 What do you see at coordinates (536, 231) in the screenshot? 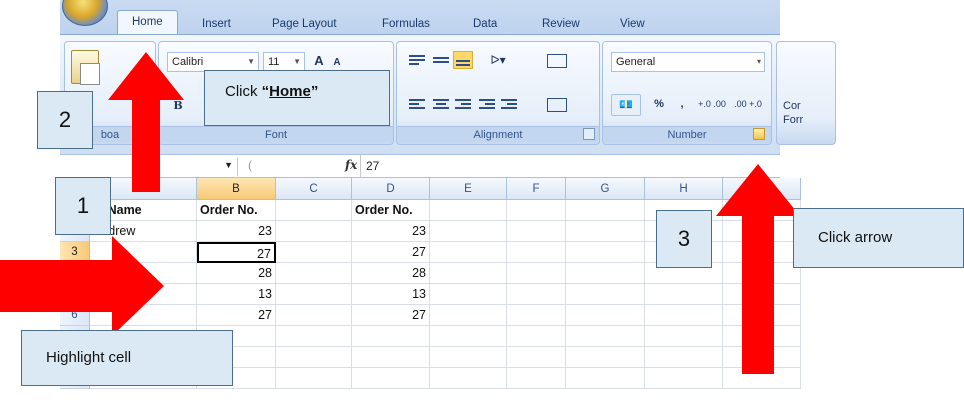
I see `cell-f2` at bounding box center [536, 231].